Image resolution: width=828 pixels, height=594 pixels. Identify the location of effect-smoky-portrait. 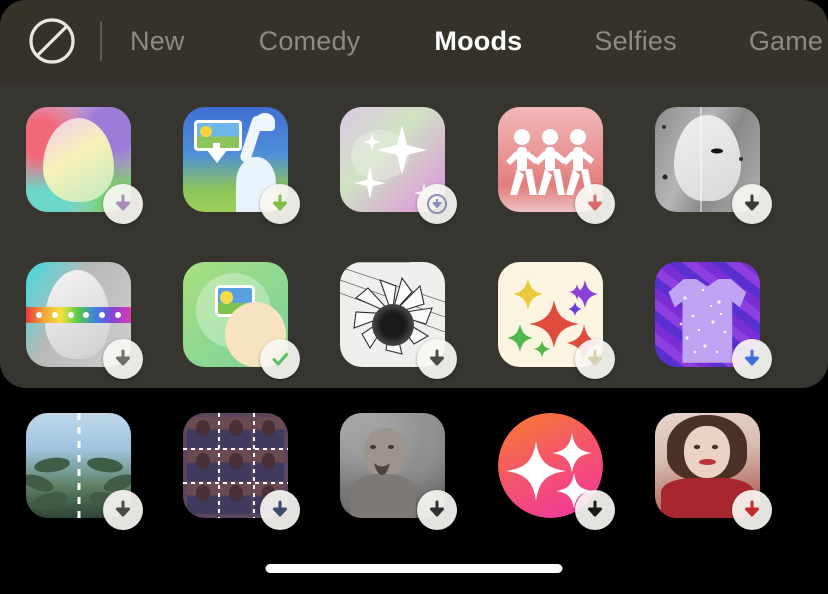
(399, 471).